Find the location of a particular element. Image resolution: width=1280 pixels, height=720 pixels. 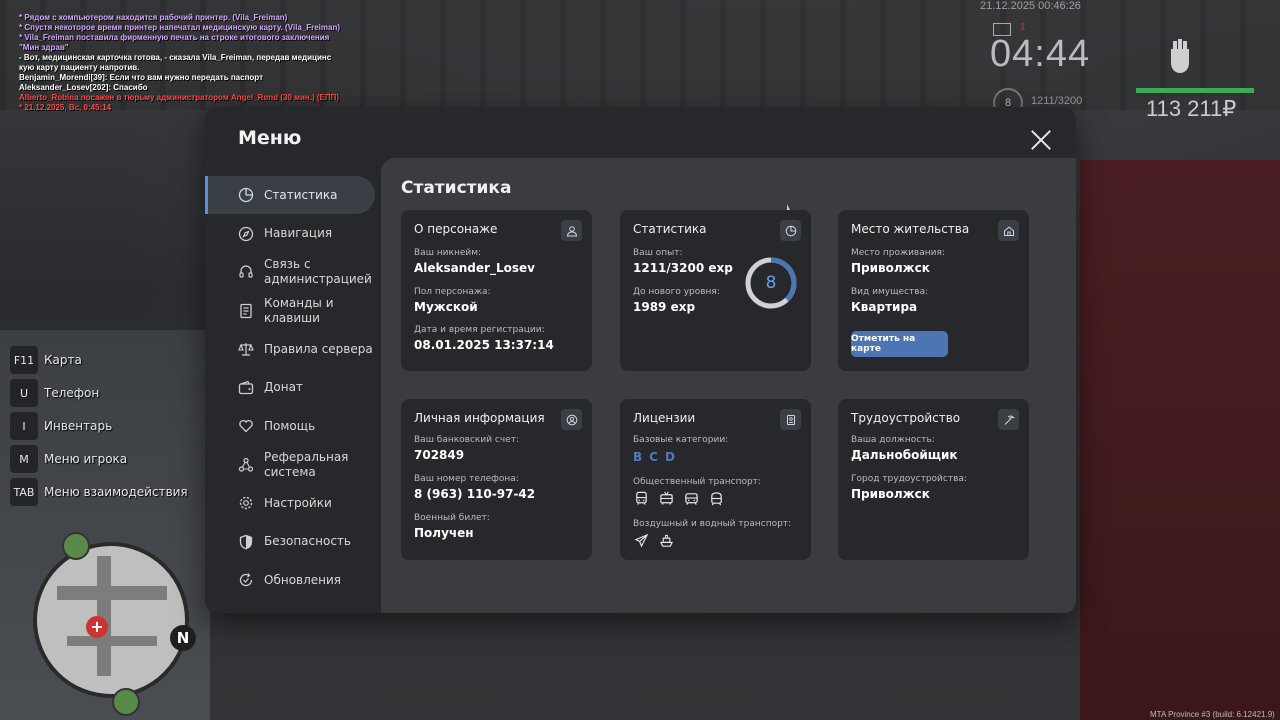

hotkey-map: F11 Карта is located at coordinates (99, 360).